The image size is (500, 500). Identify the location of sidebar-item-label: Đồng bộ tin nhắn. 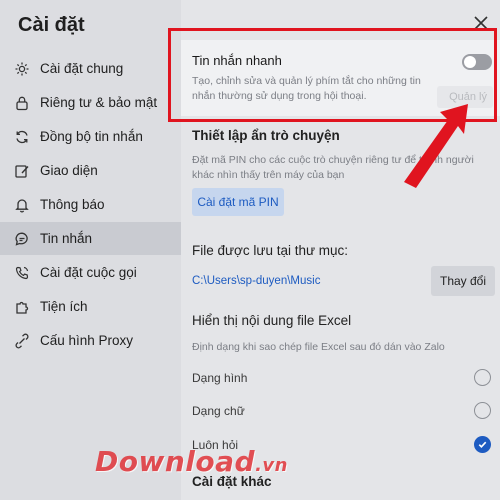
(91, 136).